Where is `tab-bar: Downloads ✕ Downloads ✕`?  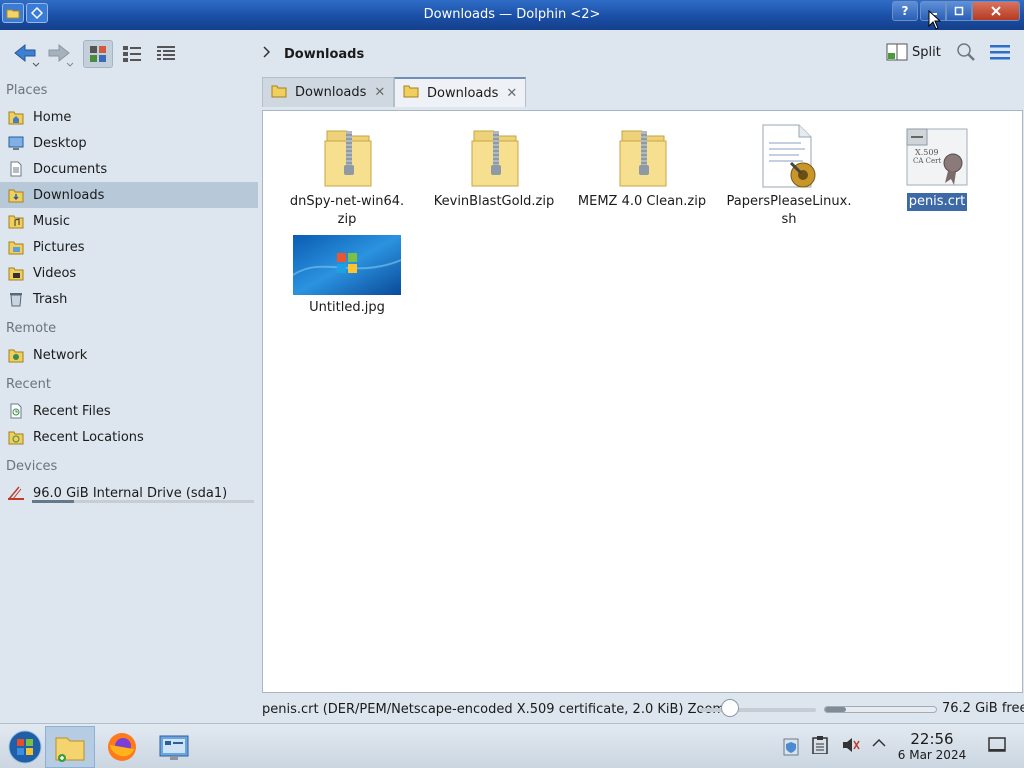 tab-bar: Downloads ✕ Downloads ✕ is located at coordinates (394, 92).